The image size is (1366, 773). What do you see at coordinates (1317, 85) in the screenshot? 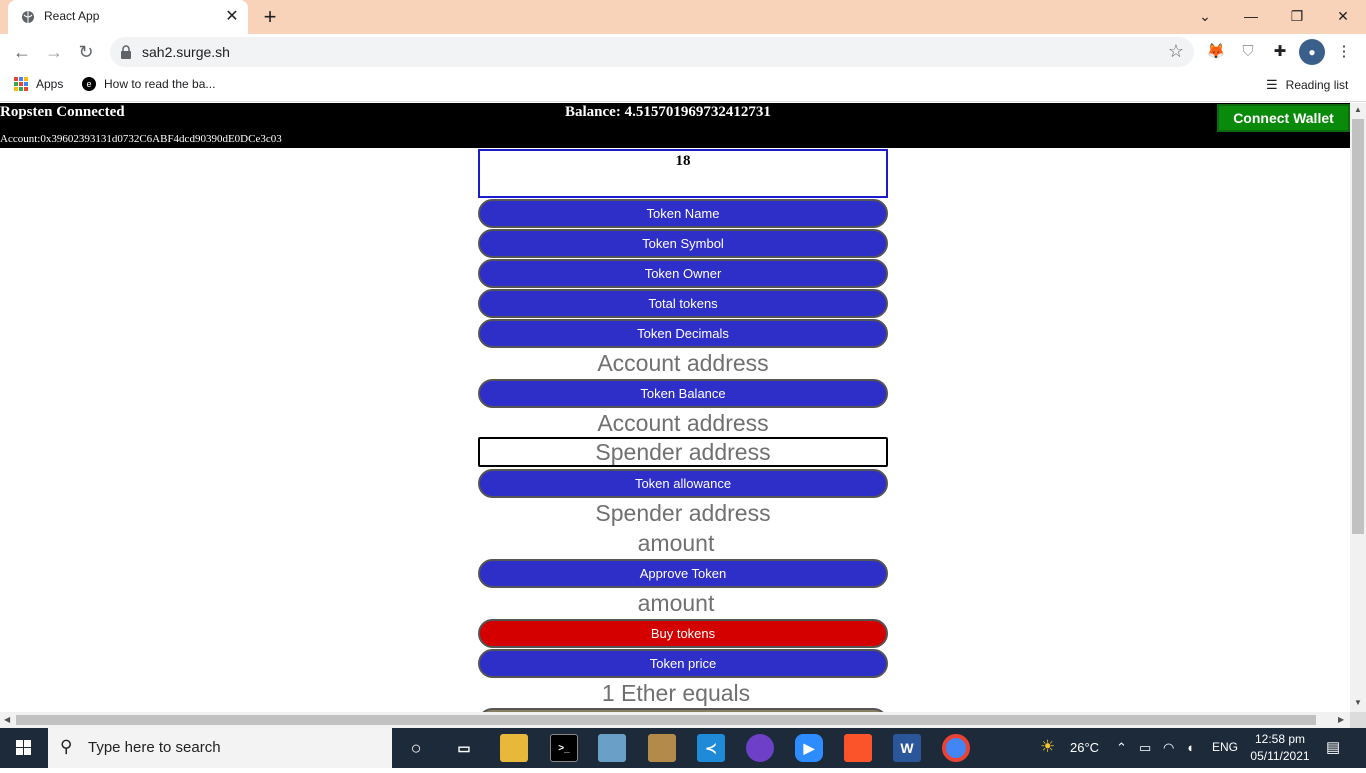
I see `reading-list-label: Reading list` at bounding box center [1317, 85].